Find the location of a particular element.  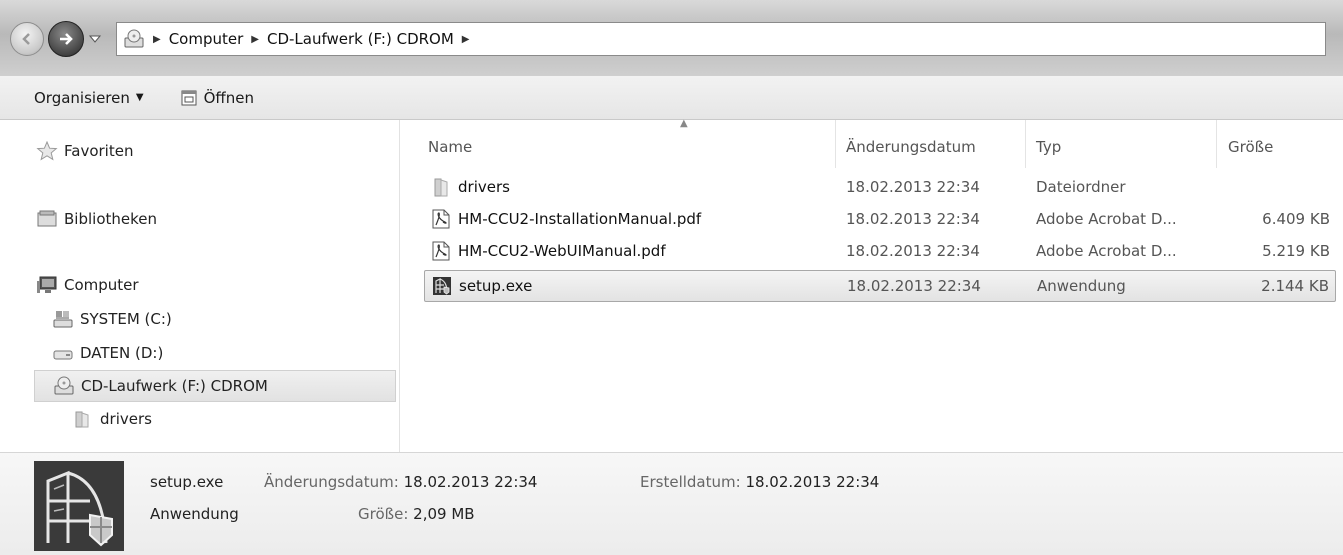

details-filetype: Anwendung is located at coordinates (194, 514).